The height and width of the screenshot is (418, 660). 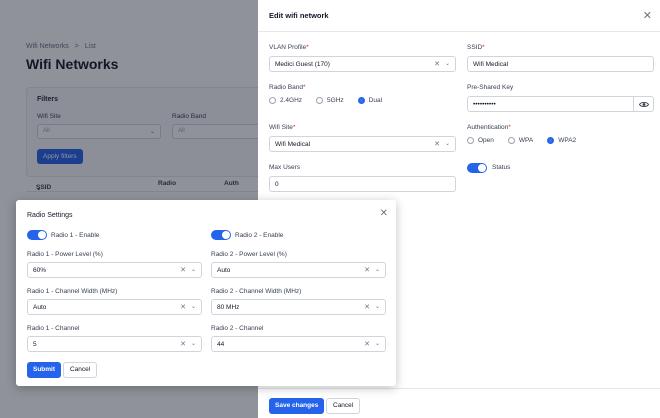 What do you see at coordinates (470, 140) in the screenshot?
I see `auth-open` at bounding box center [470, 140].